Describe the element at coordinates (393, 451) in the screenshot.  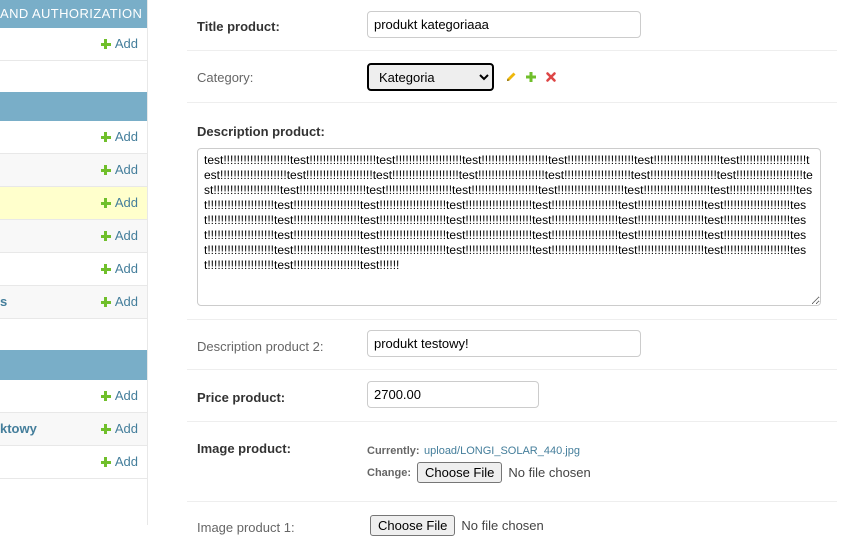
I see `currently-label: Currently:` at that location.